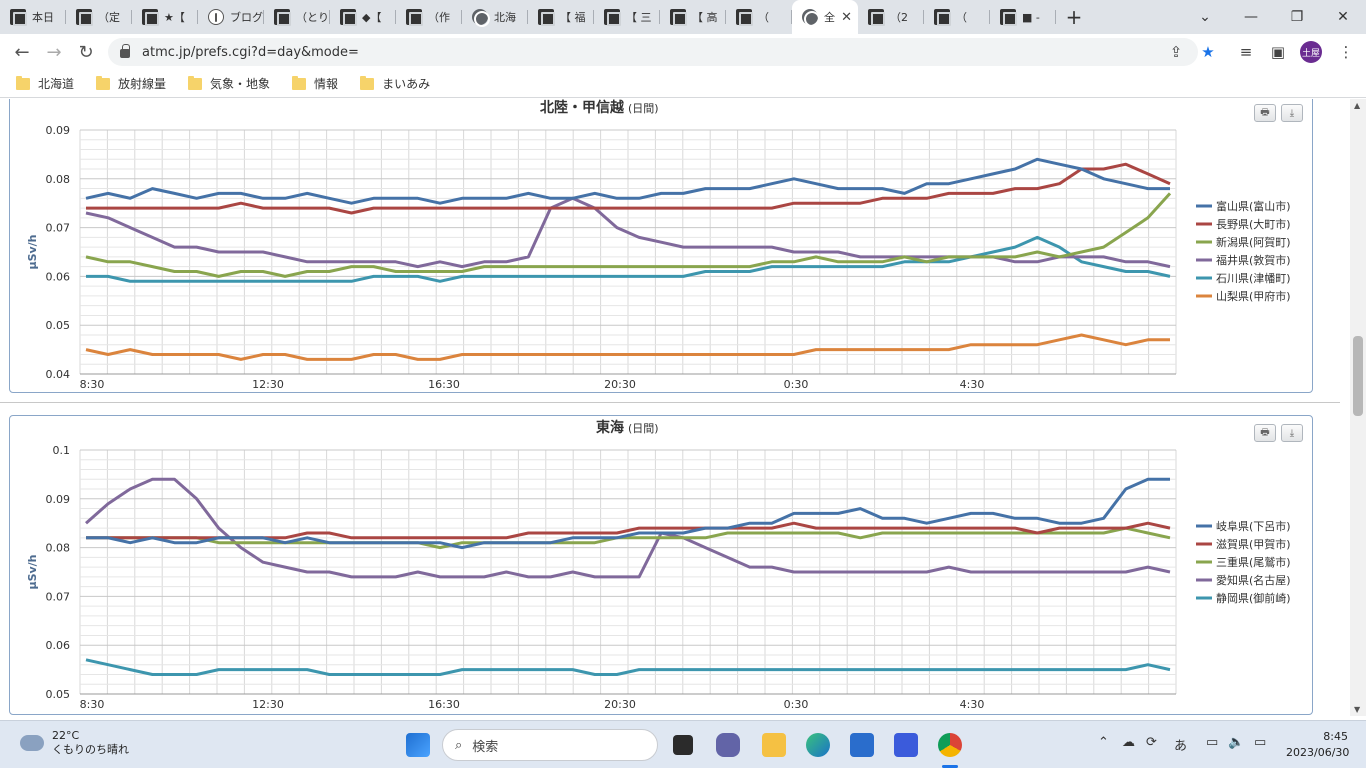 The height and width of the screenshot is (768, 1366). Describe the element at coordinates (495, 17) in the screenshot. I see `browser-tab: 北海` at that location.